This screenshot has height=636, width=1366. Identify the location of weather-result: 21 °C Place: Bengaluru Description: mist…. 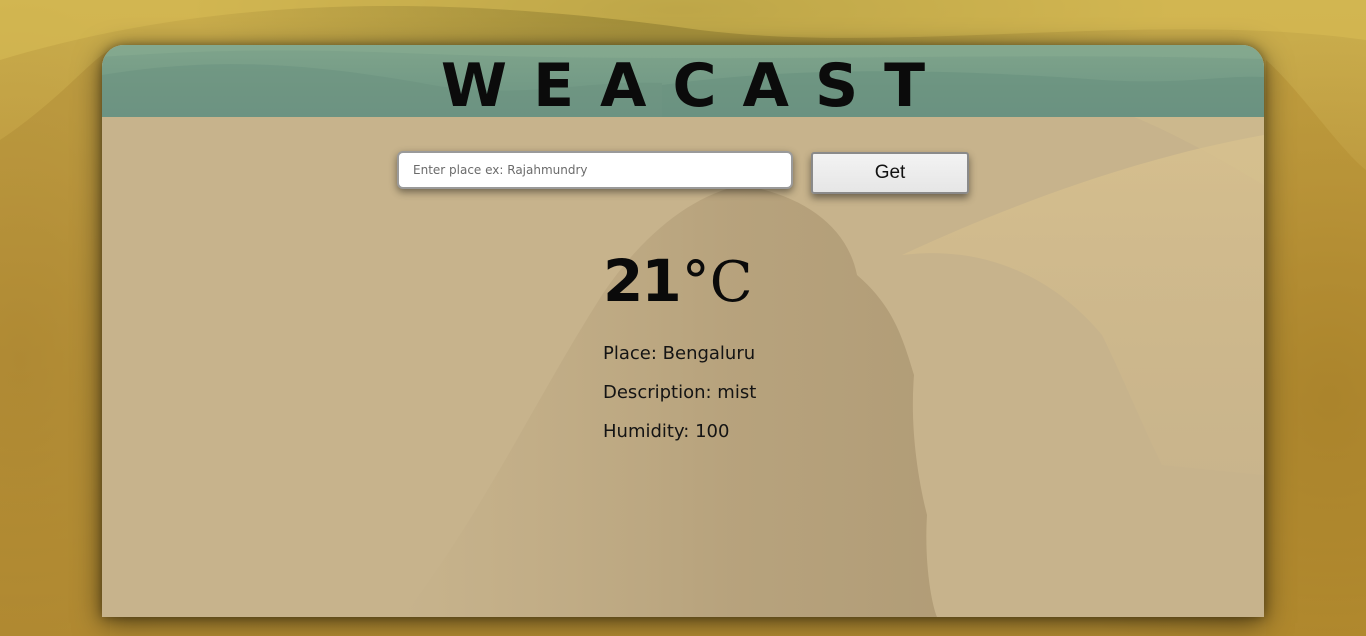
(803, 344).